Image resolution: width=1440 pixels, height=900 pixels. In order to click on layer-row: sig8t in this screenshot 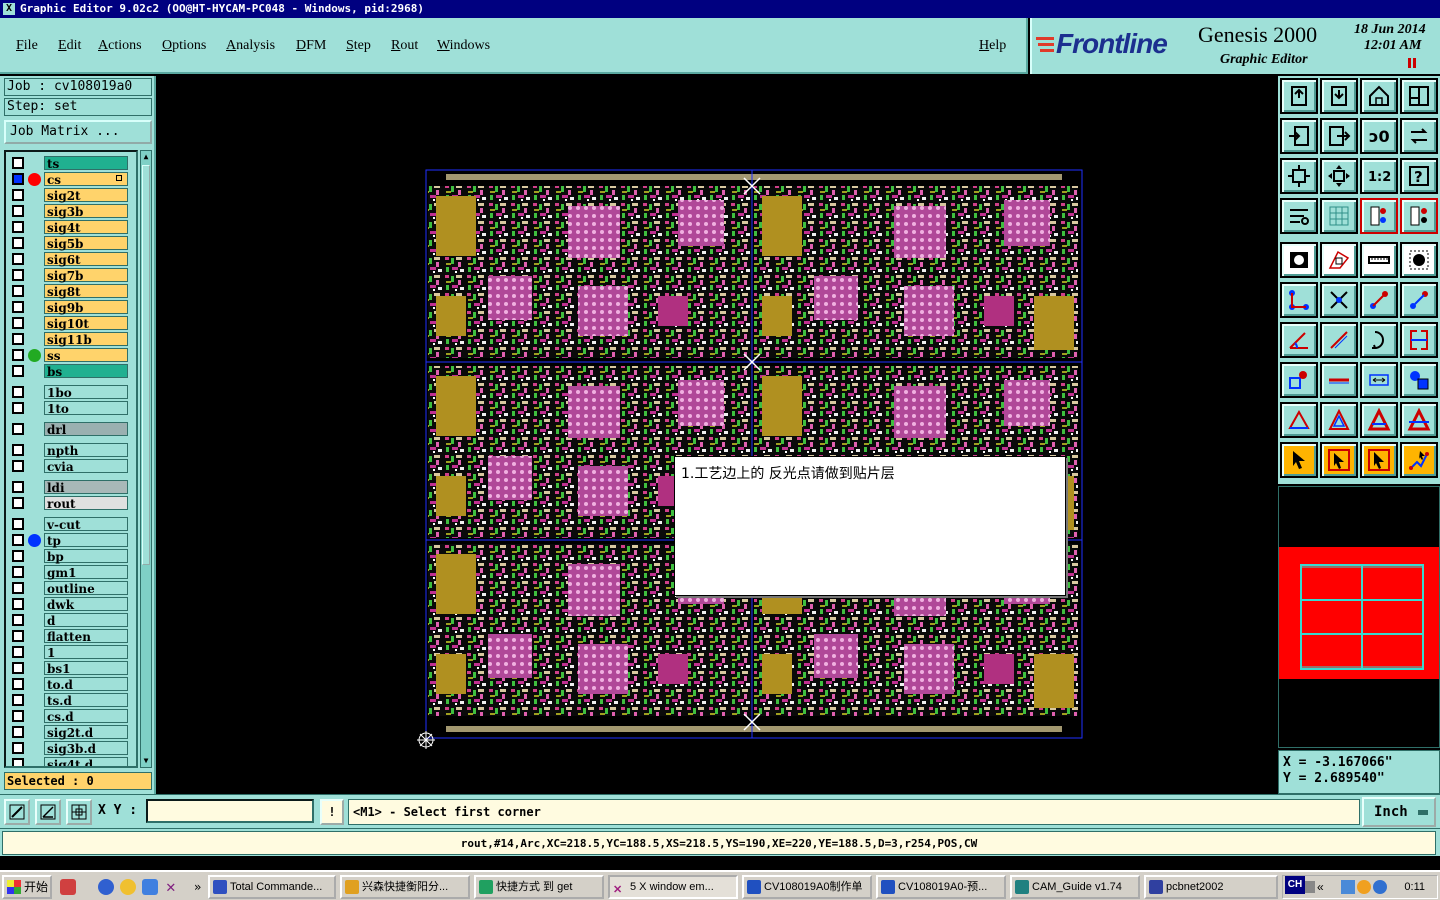, I will do `click(72, 291)`.